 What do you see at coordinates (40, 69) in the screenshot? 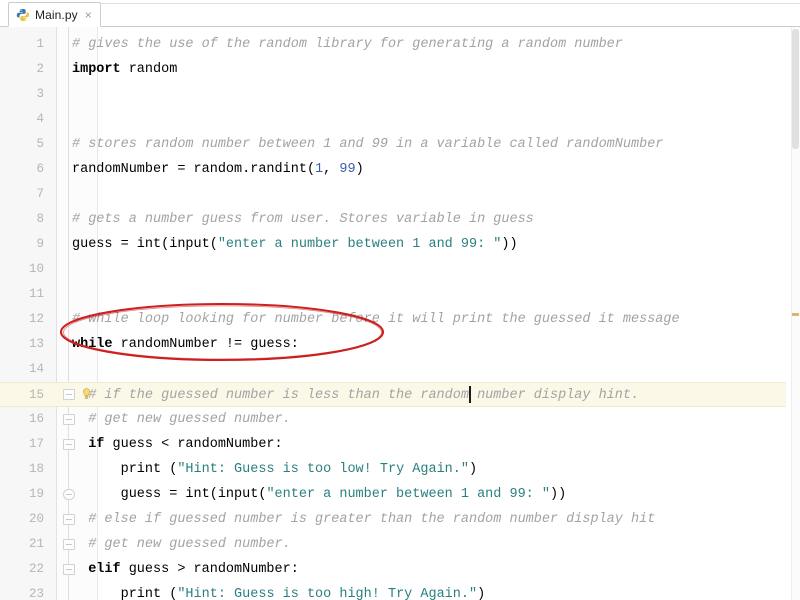
I see `line-number: 2` at bounding box center [40, 69].